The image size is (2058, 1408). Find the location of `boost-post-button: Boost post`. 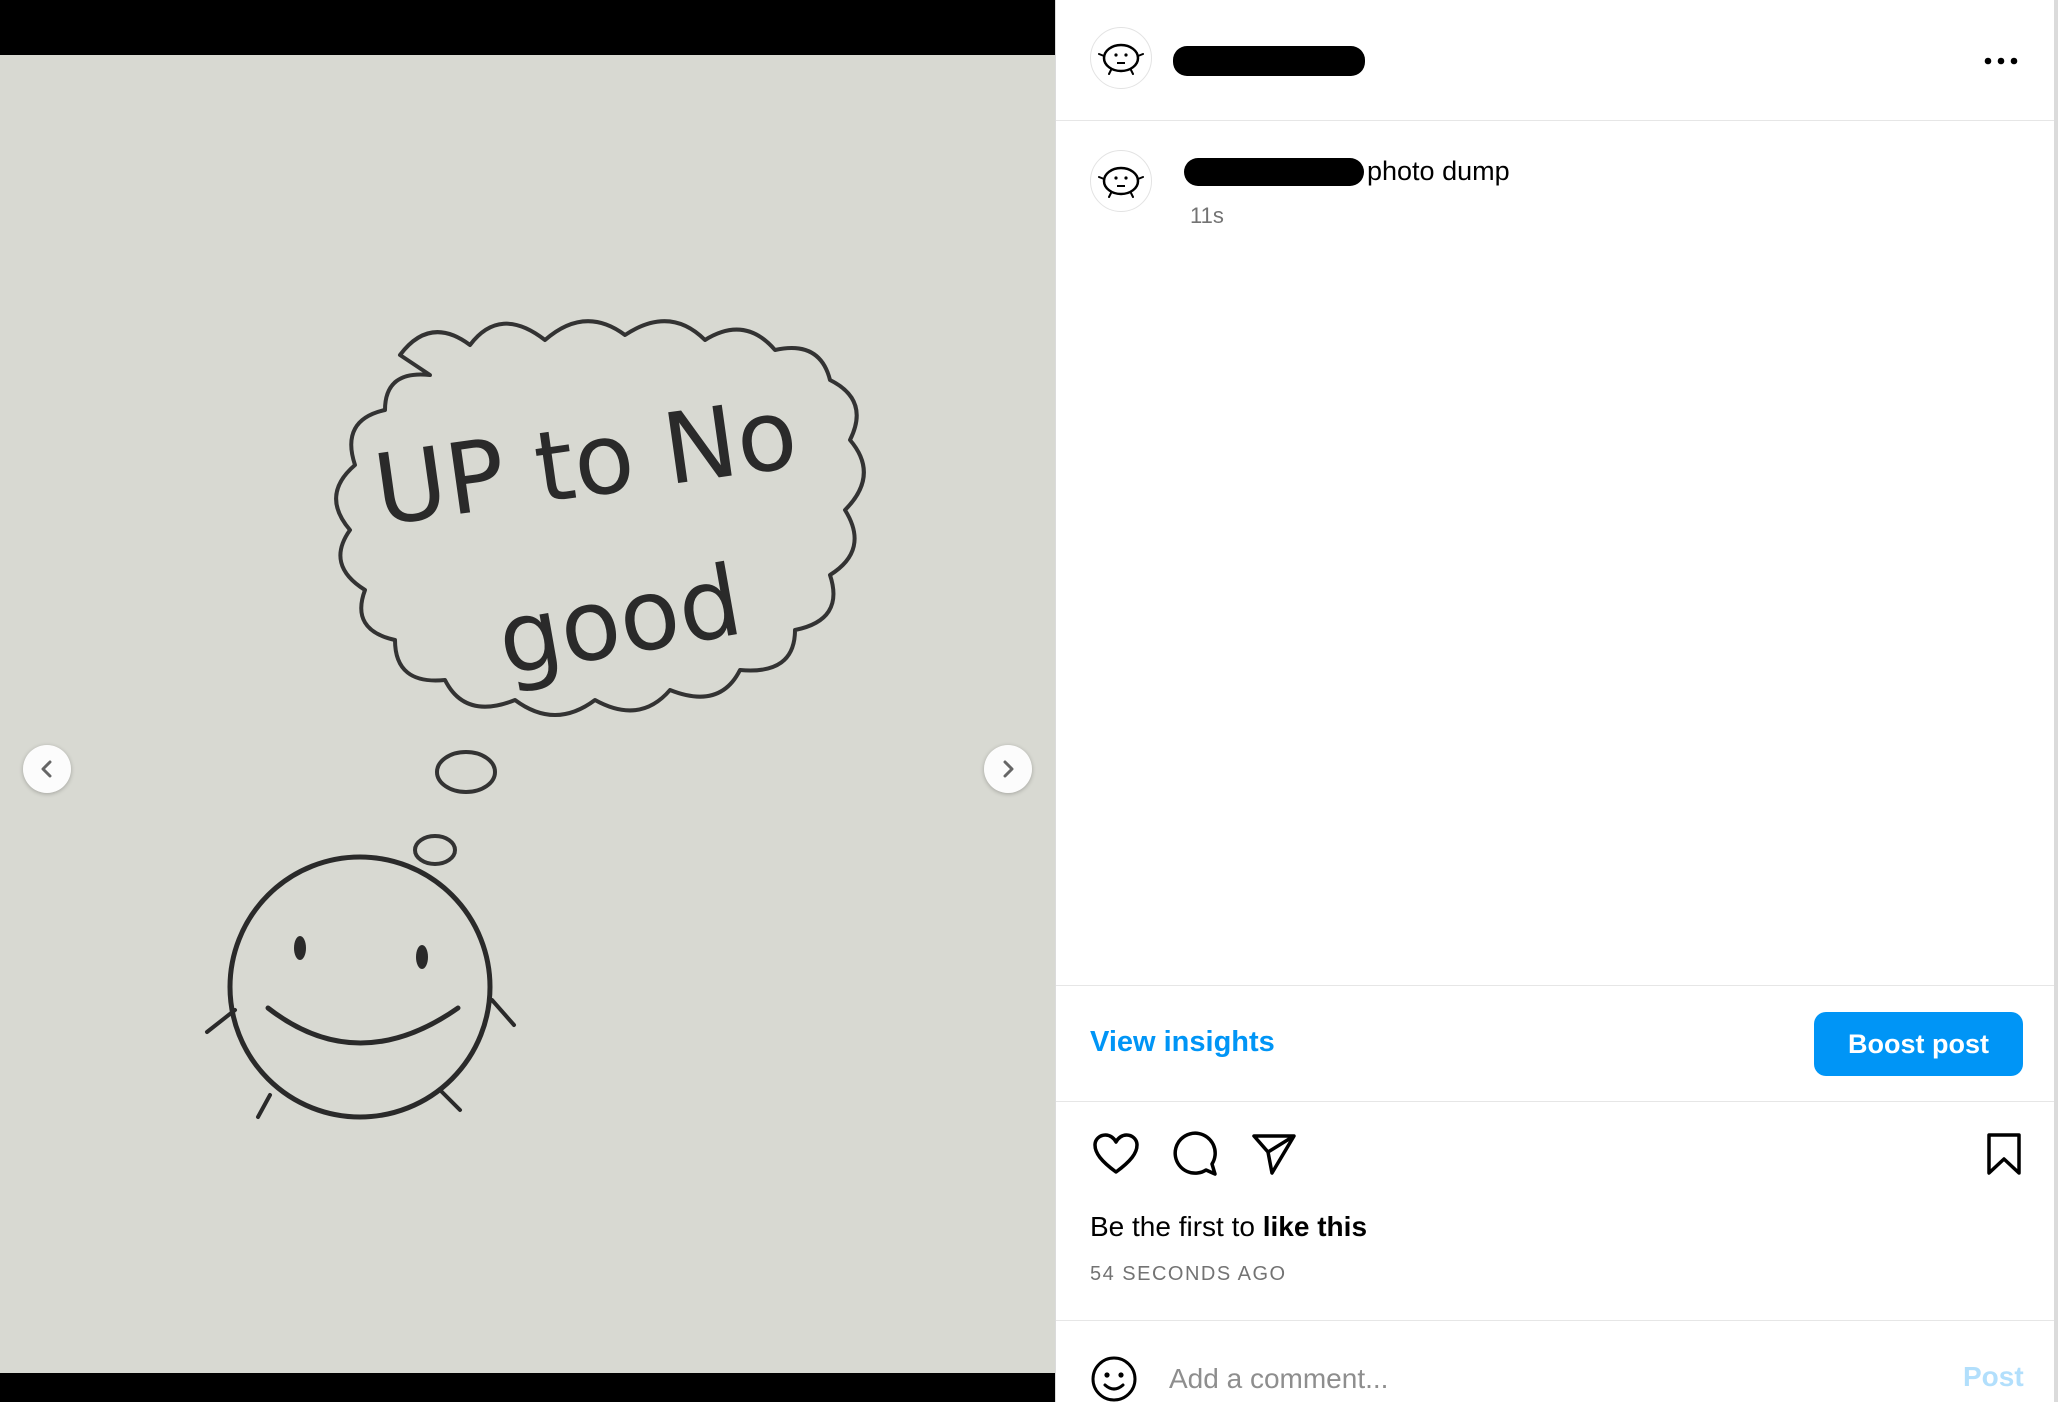

boost-post-button: Boost post is located at coordinates (1918, 1044).